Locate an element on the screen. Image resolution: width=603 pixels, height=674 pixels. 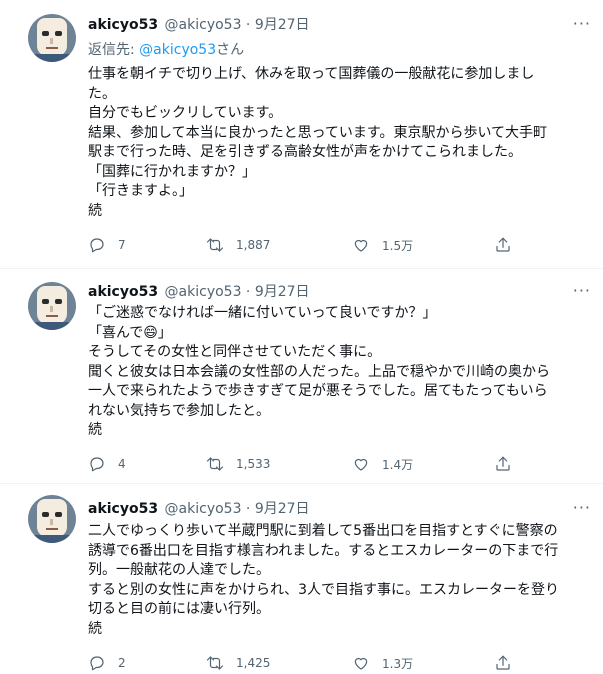
reply-mention-link: @akicyo53 is located at coordinates (177, 50).